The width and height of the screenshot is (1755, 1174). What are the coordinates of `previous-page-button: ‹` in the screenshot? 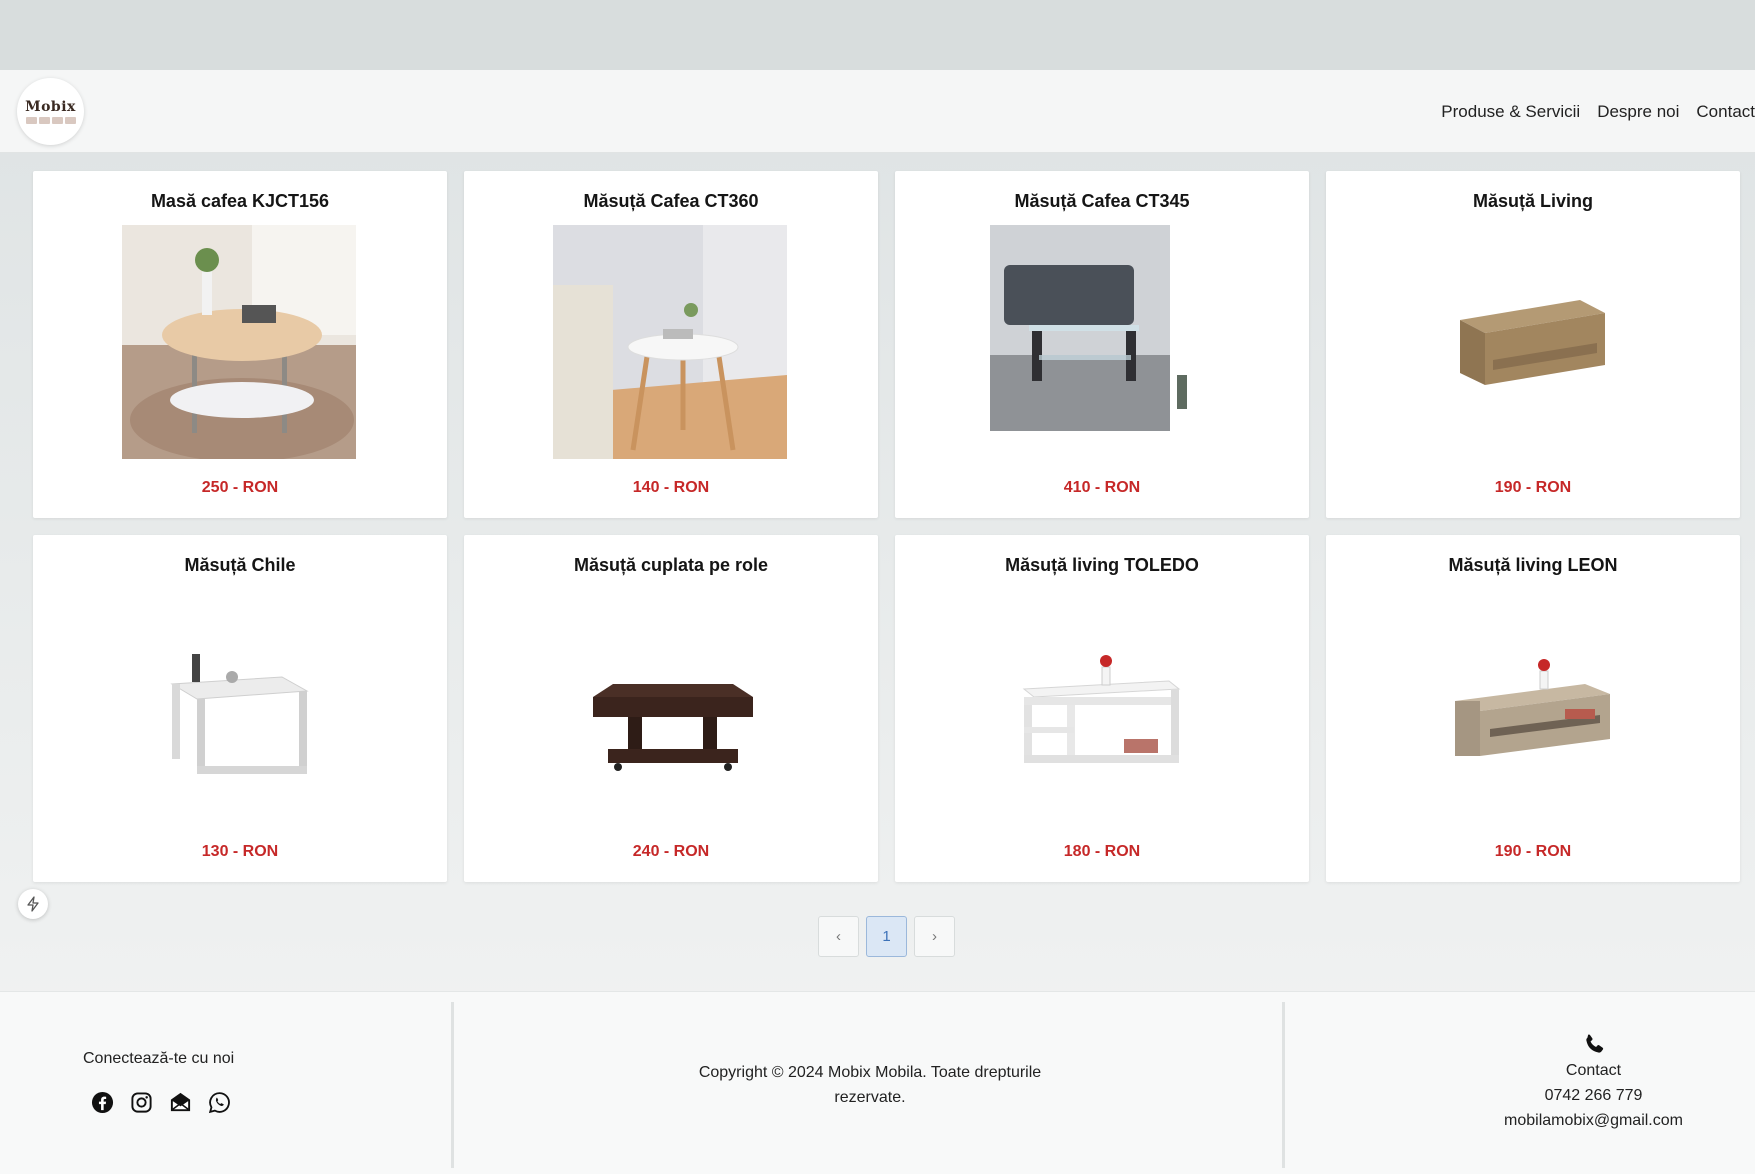 It's located at (838, 936).